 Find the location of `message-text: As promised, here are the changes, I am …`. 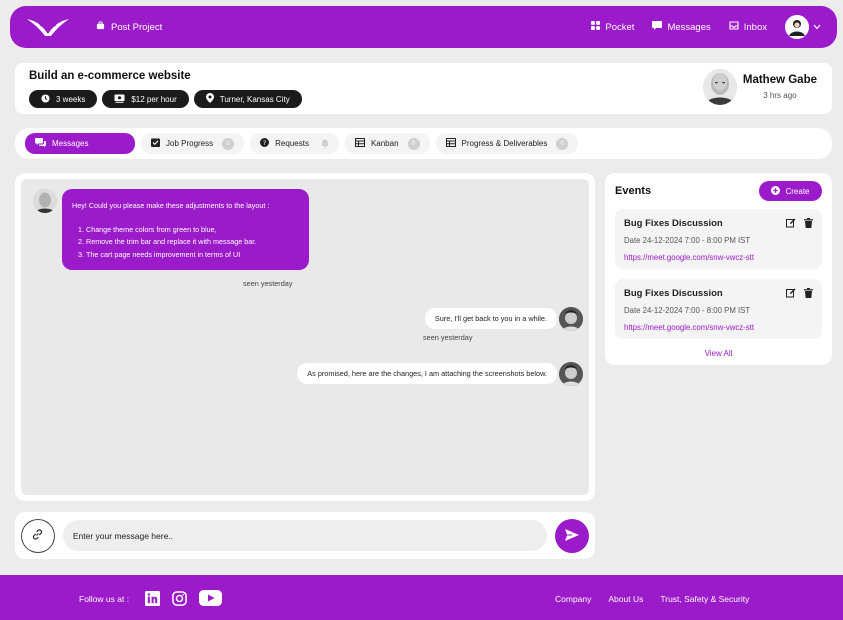

message-text: As promised, here are the changes, I am … is located at coordinates (427, 373).